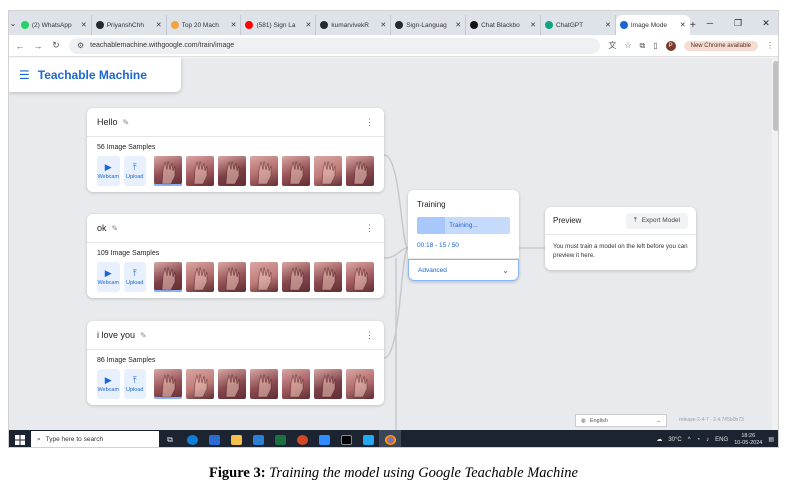 This screenshot has height=491, width=787. Describe the element at coordinates (204, 25) in the screenshot. I see `browser-tab: Top 20 Mach ✕` at that location.